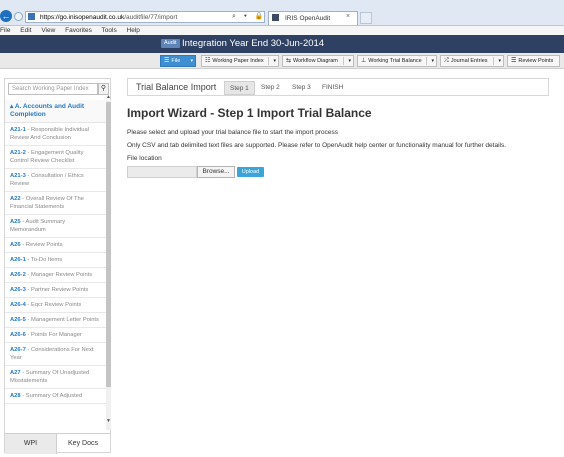  I want to click on list-item: A28 - Summary Of Adjusted, so click(55, 396).